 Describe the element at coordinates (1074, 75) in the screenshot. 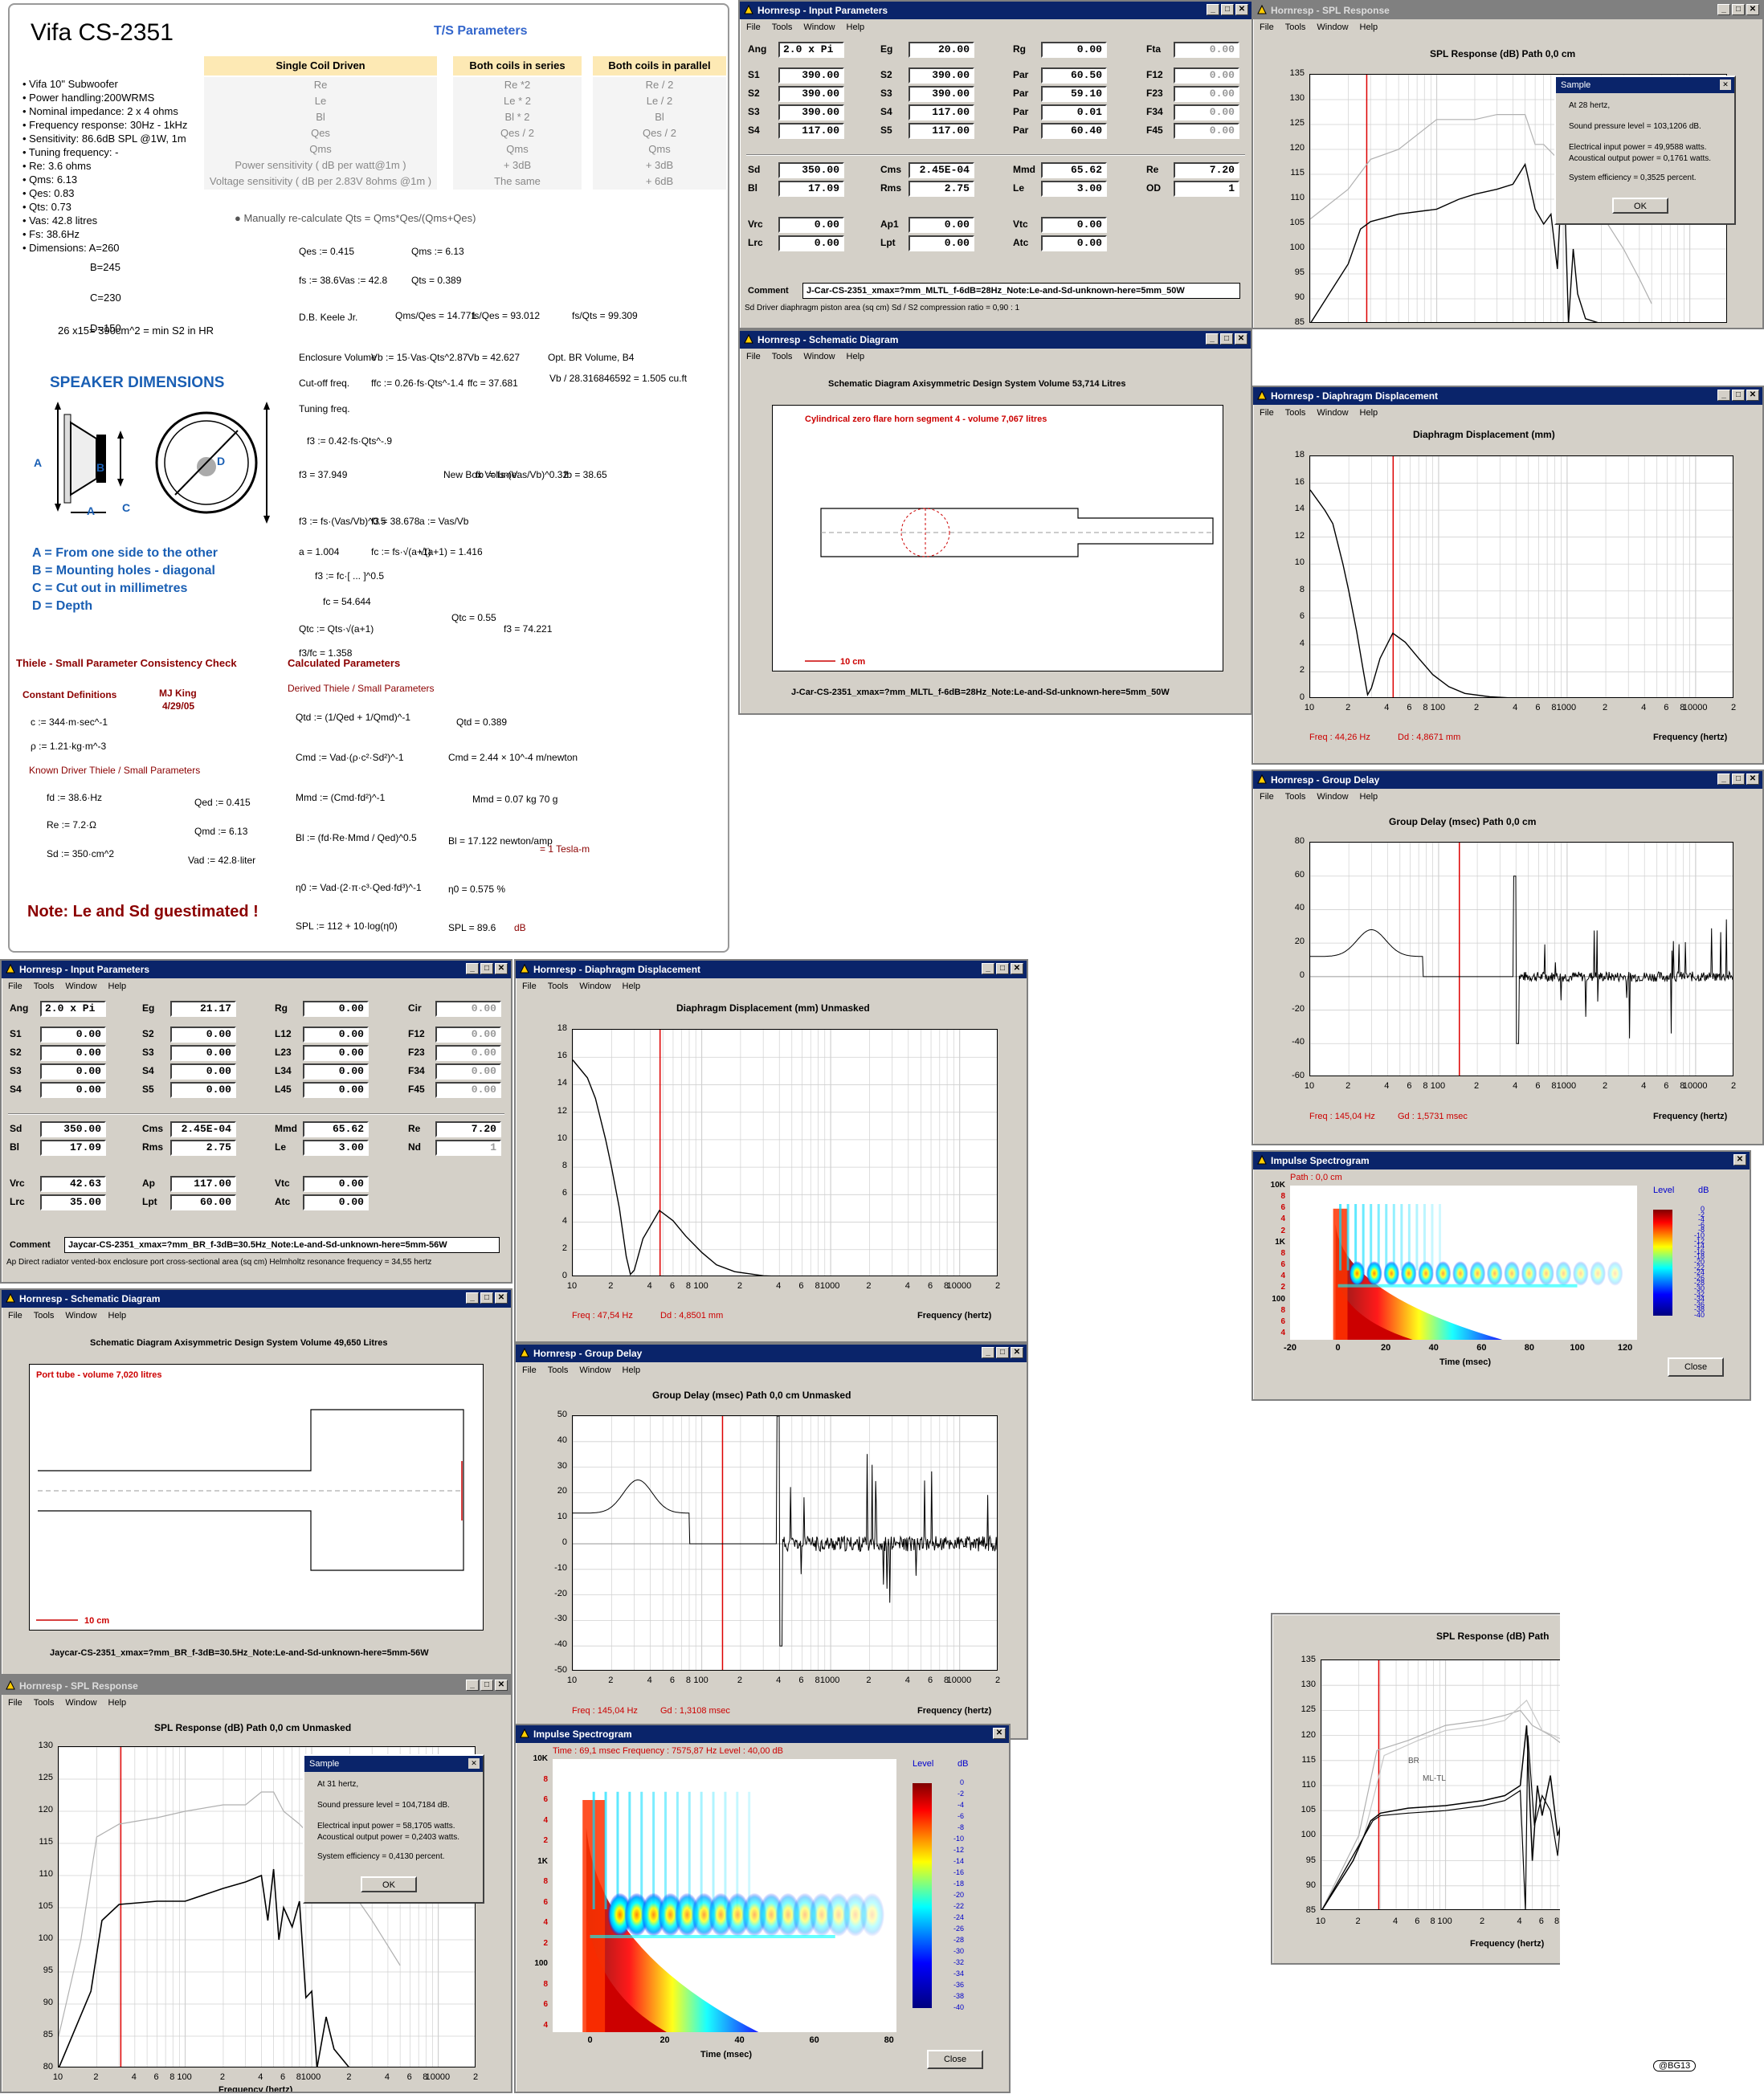

I see `param-field: 60.50` at that location.